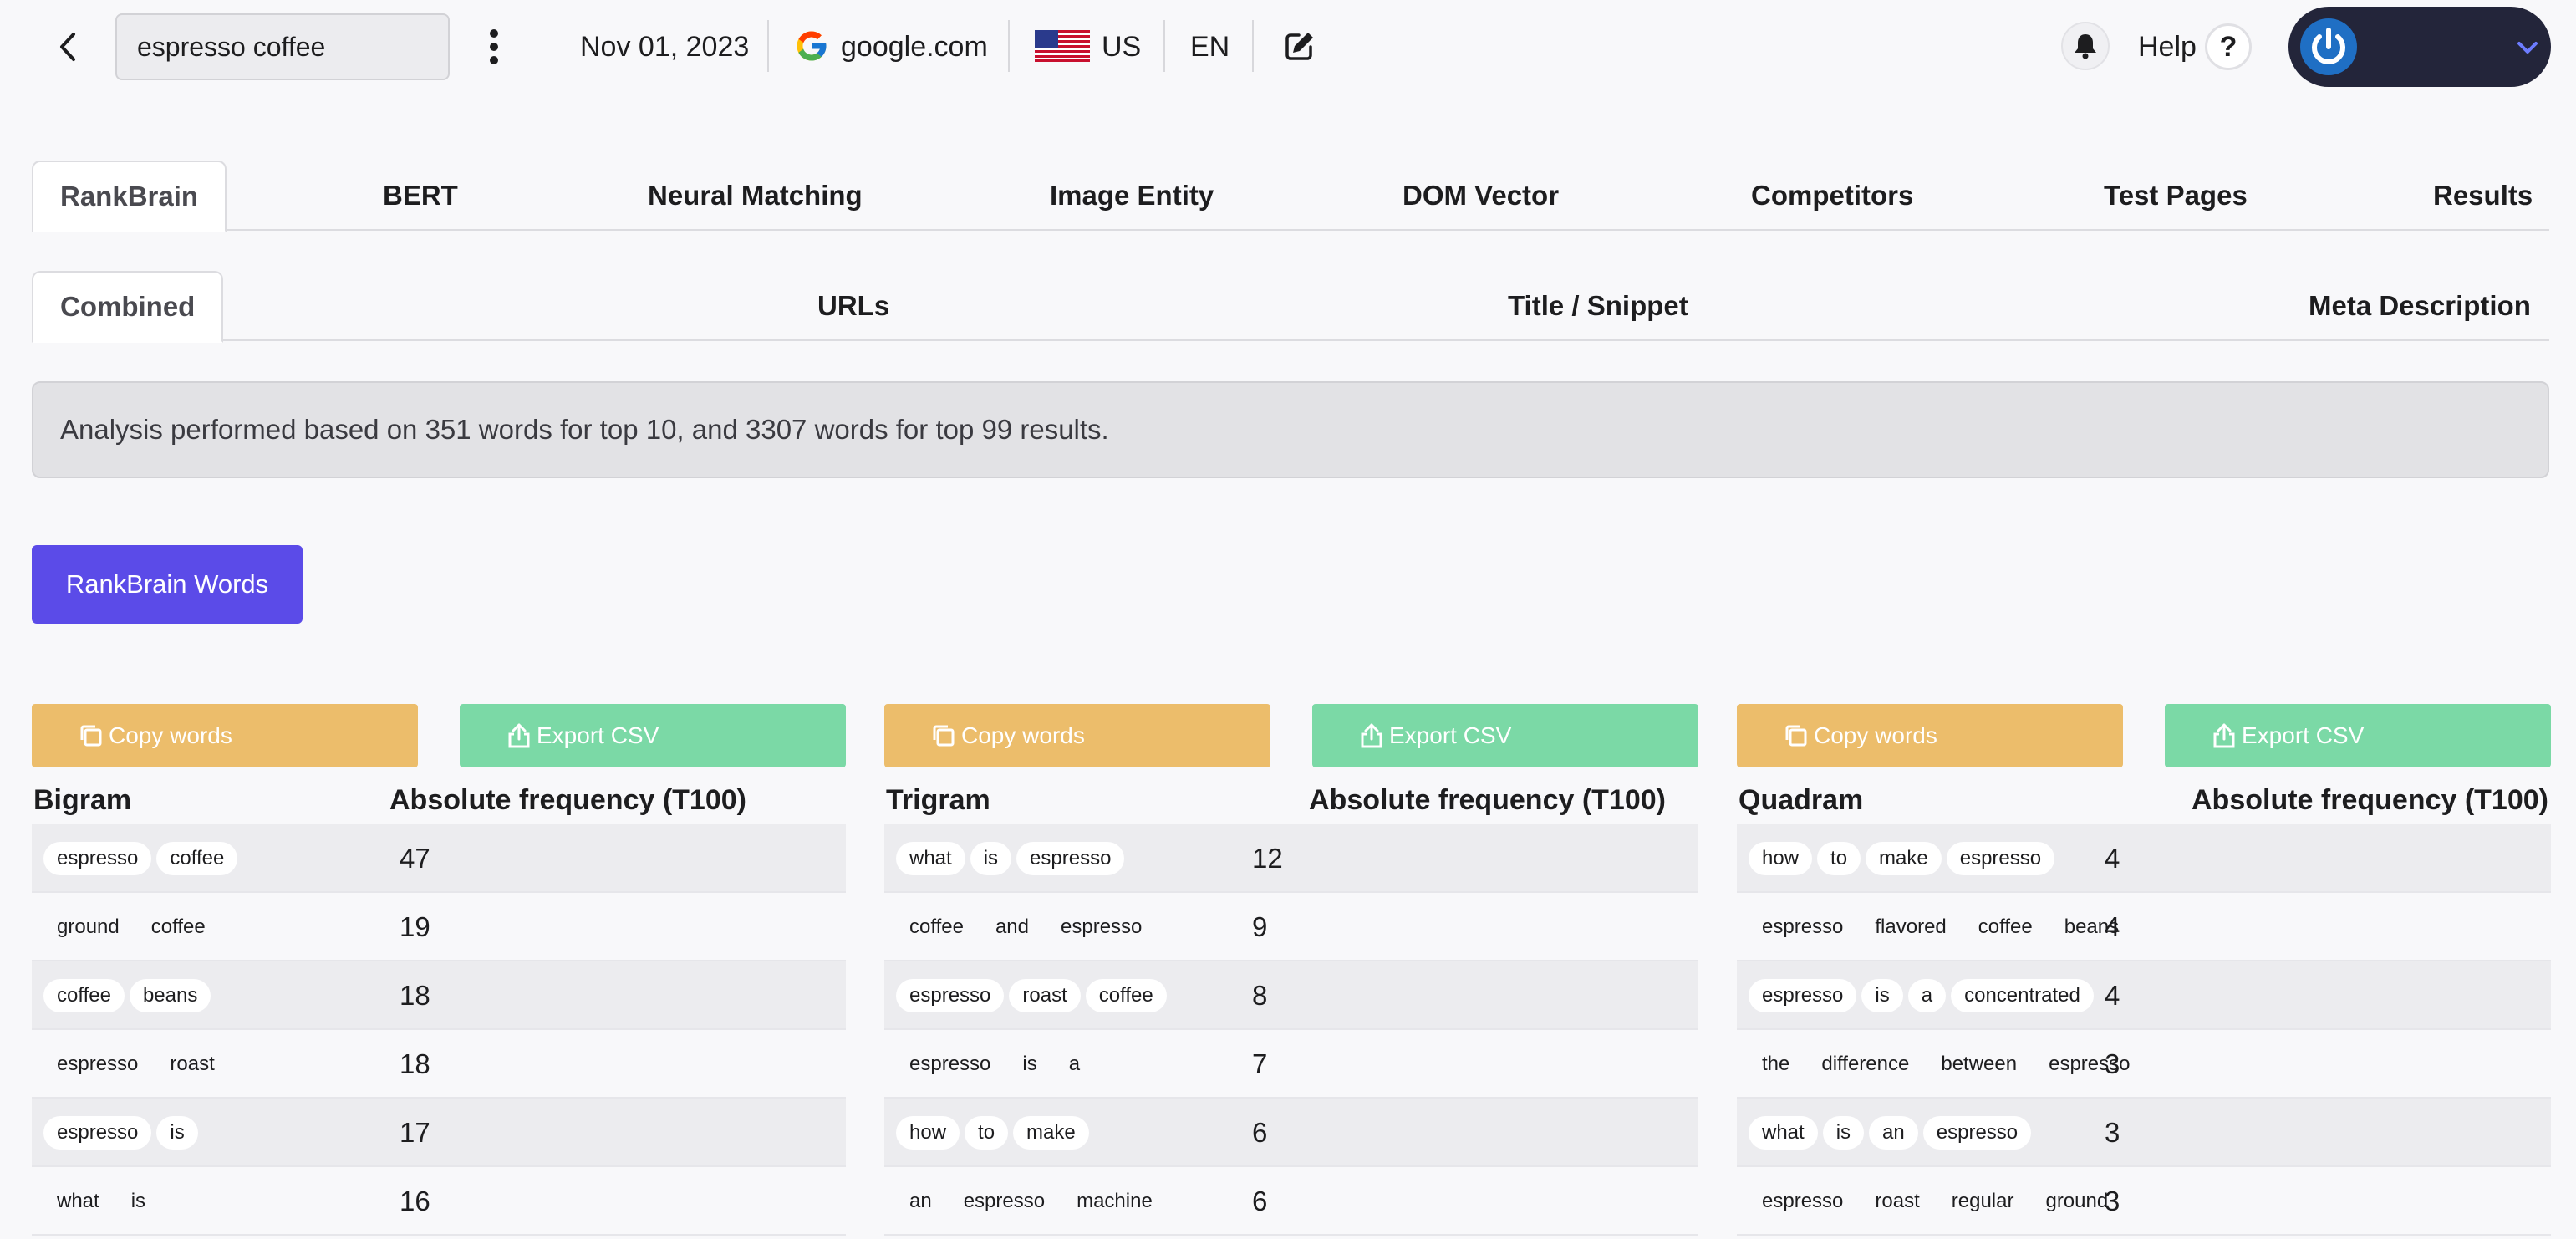 The image size is (2576, 1239). What do you see at coordinates (127, 995) in the screenshot?
I see `ngram-words: coffee beans` at bounding box center [127, 995].